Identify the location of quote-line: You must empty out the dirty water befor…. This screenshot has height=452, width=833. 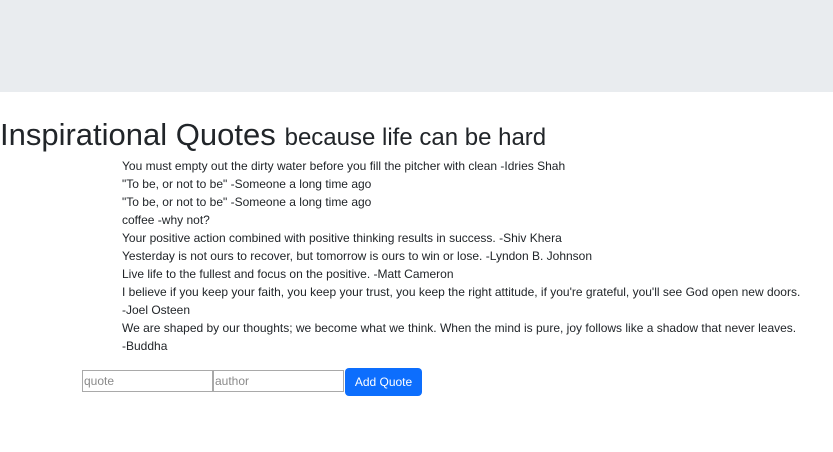
(344, 166).